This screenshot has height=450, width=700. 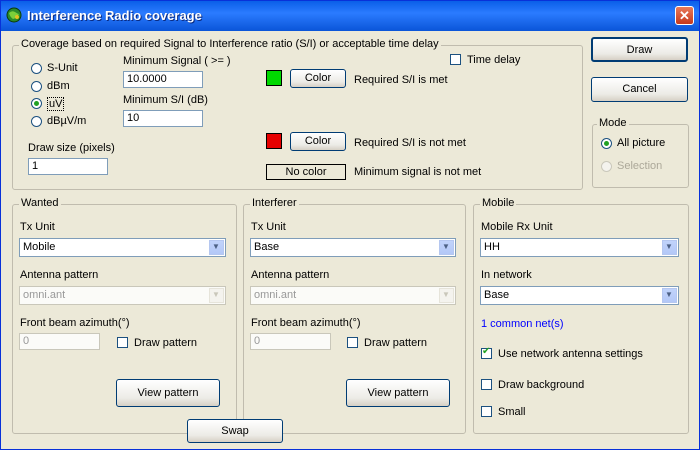 What do you see at coordinates (163, 118) in the screenshot?
I see `min-si-input: 10` at bounding box center [163, 118].